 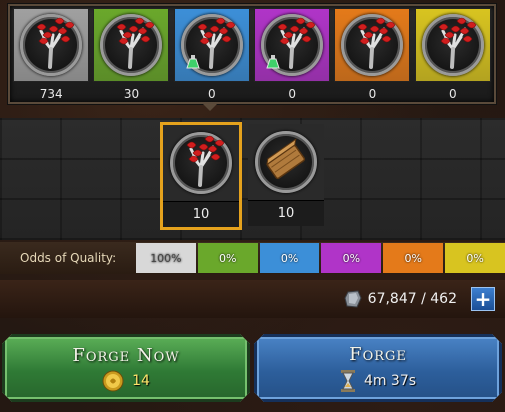 I want to click on tier-slot-common: 734, so click(x=51, y=54).